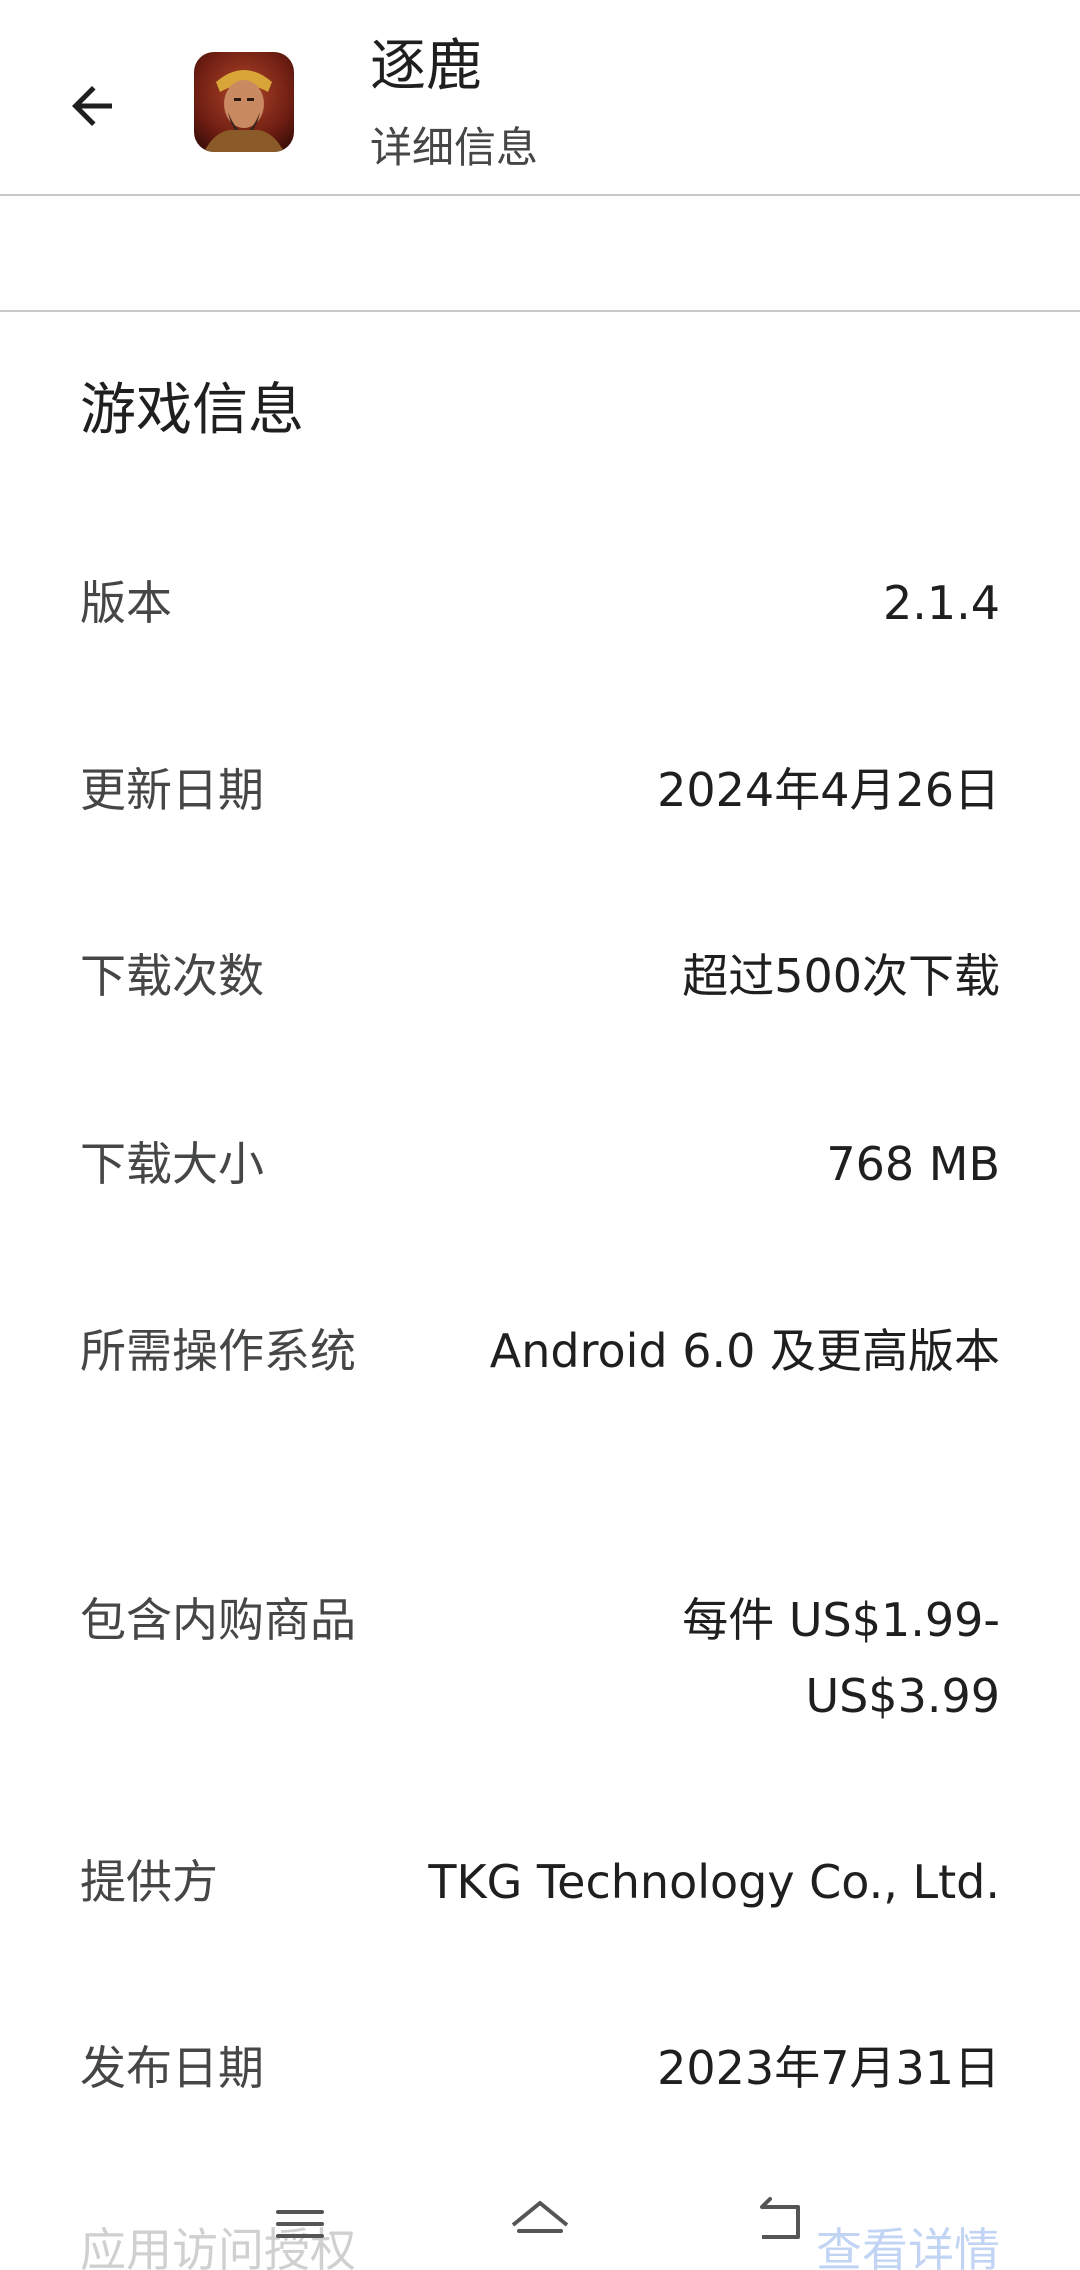 The height and width of the screenshot is (2270, 1080). I want to click on home-button, so click(540, 2225).